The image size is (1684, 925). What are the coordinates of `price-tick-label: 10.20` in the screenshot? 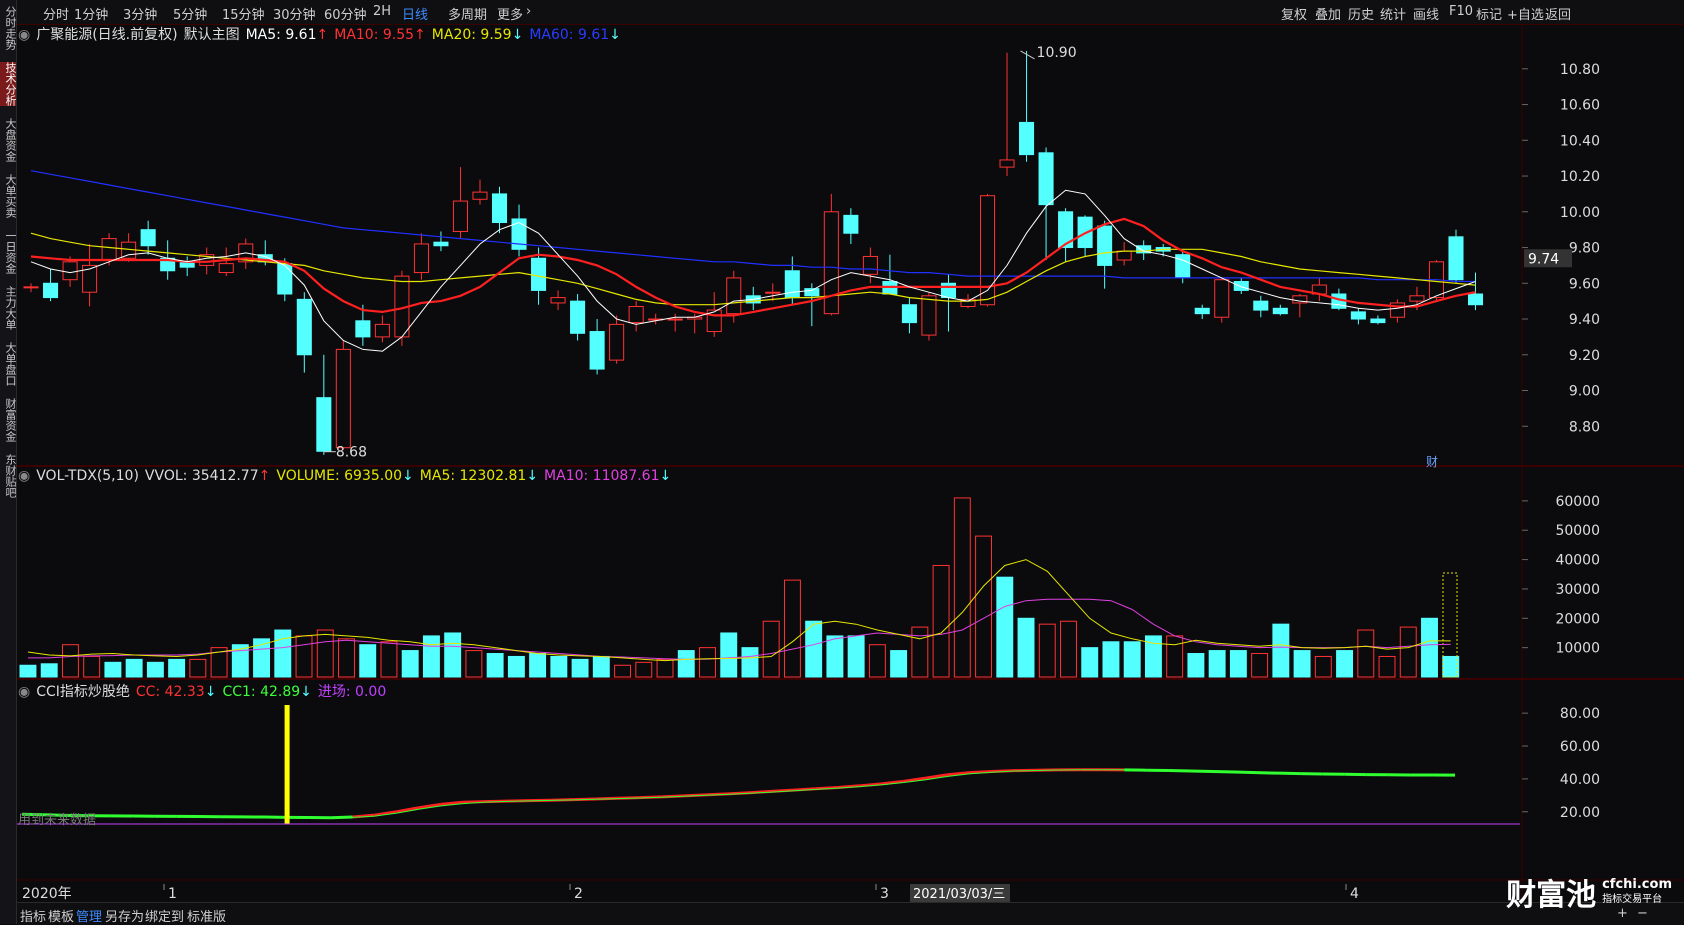 It's located at (1580, 177).